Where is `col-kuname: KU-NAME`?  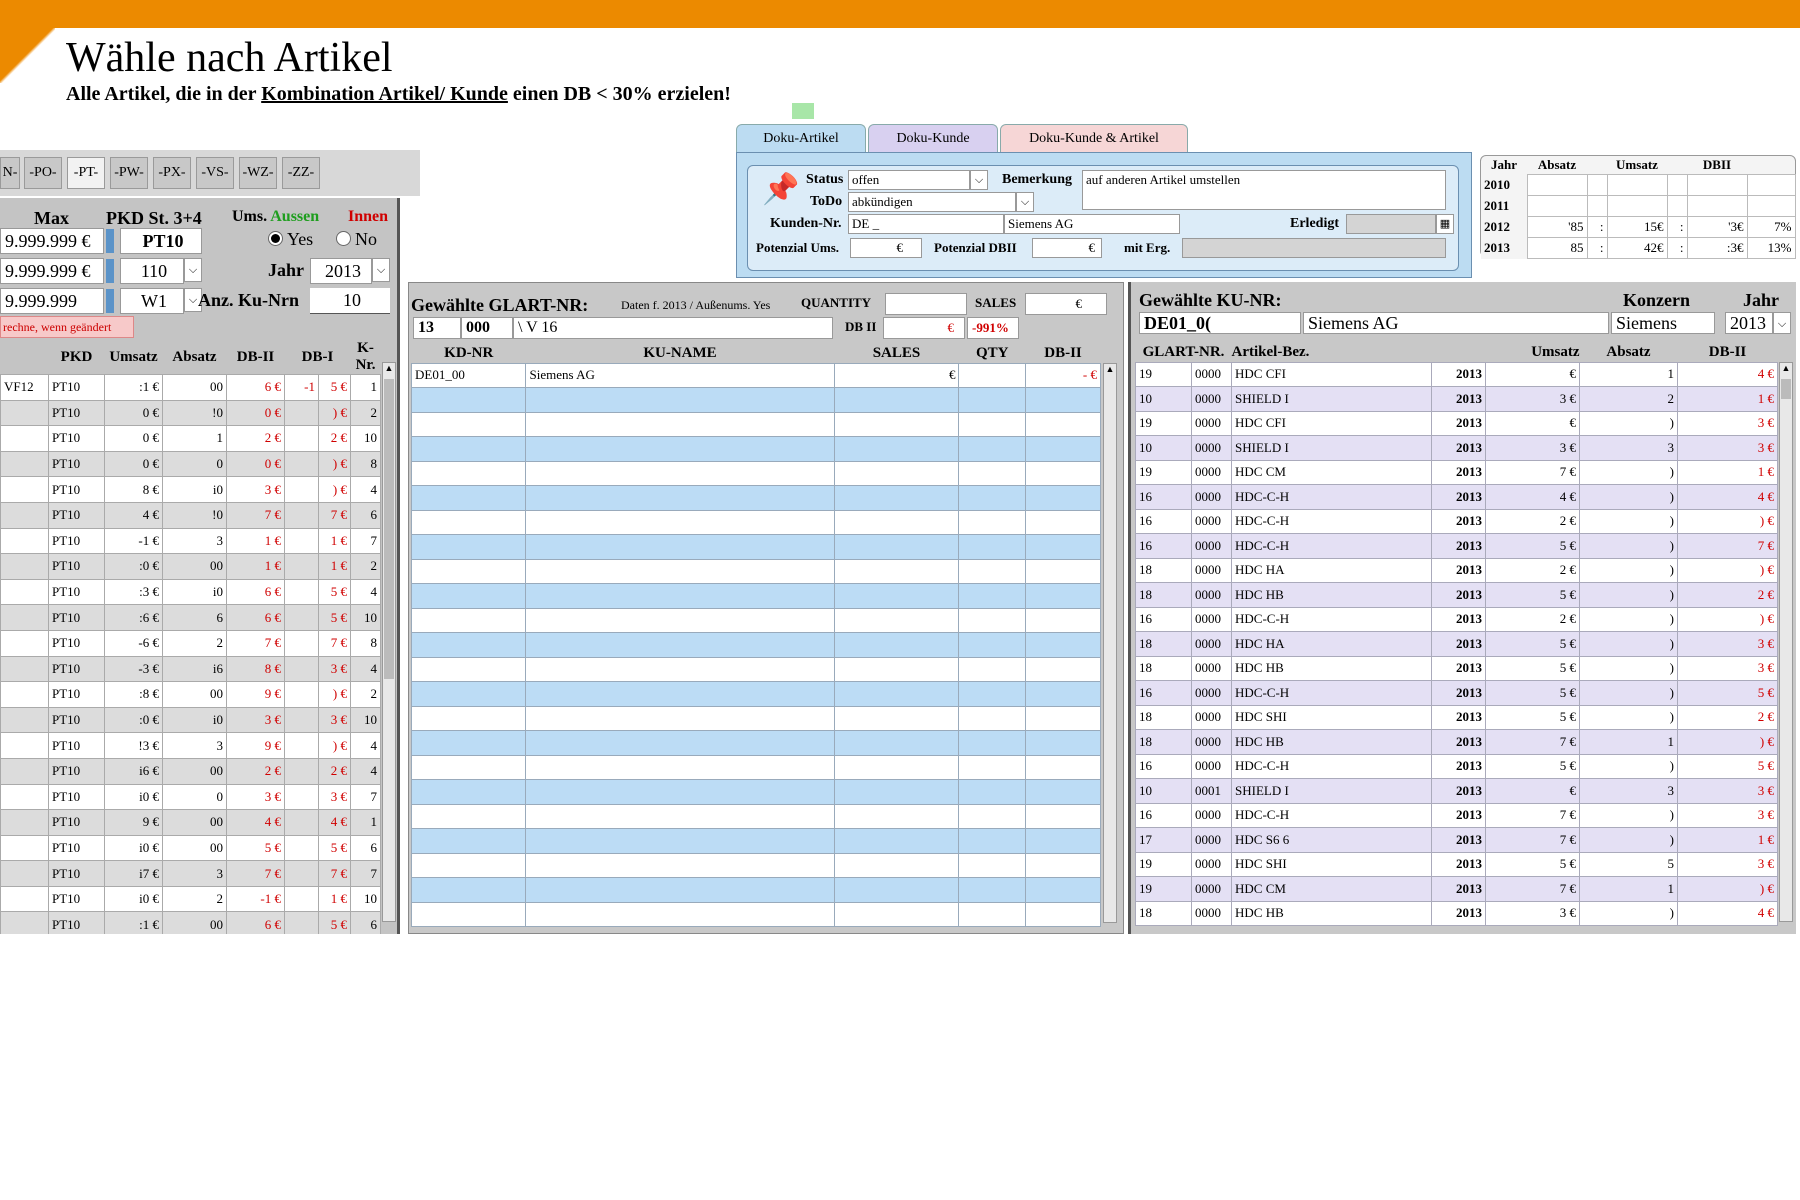
col-kuname: KU-NAME is located at coordinates (680, 354).